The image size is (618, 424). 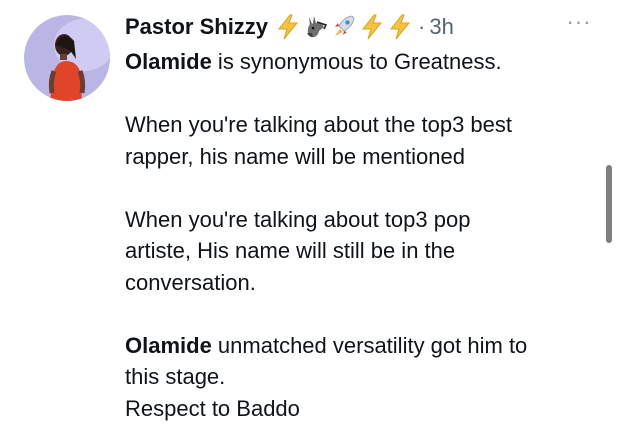 I want to click on name-emojis, so click(x=344, y=27).